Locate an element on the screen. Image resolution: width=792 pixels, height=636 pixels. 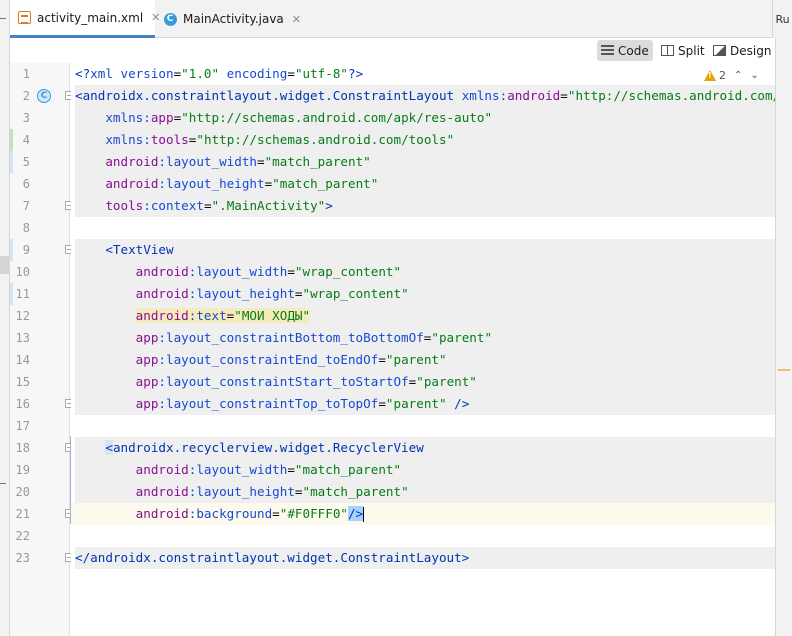
line-number: 19 is located at coordinates (22, 470).